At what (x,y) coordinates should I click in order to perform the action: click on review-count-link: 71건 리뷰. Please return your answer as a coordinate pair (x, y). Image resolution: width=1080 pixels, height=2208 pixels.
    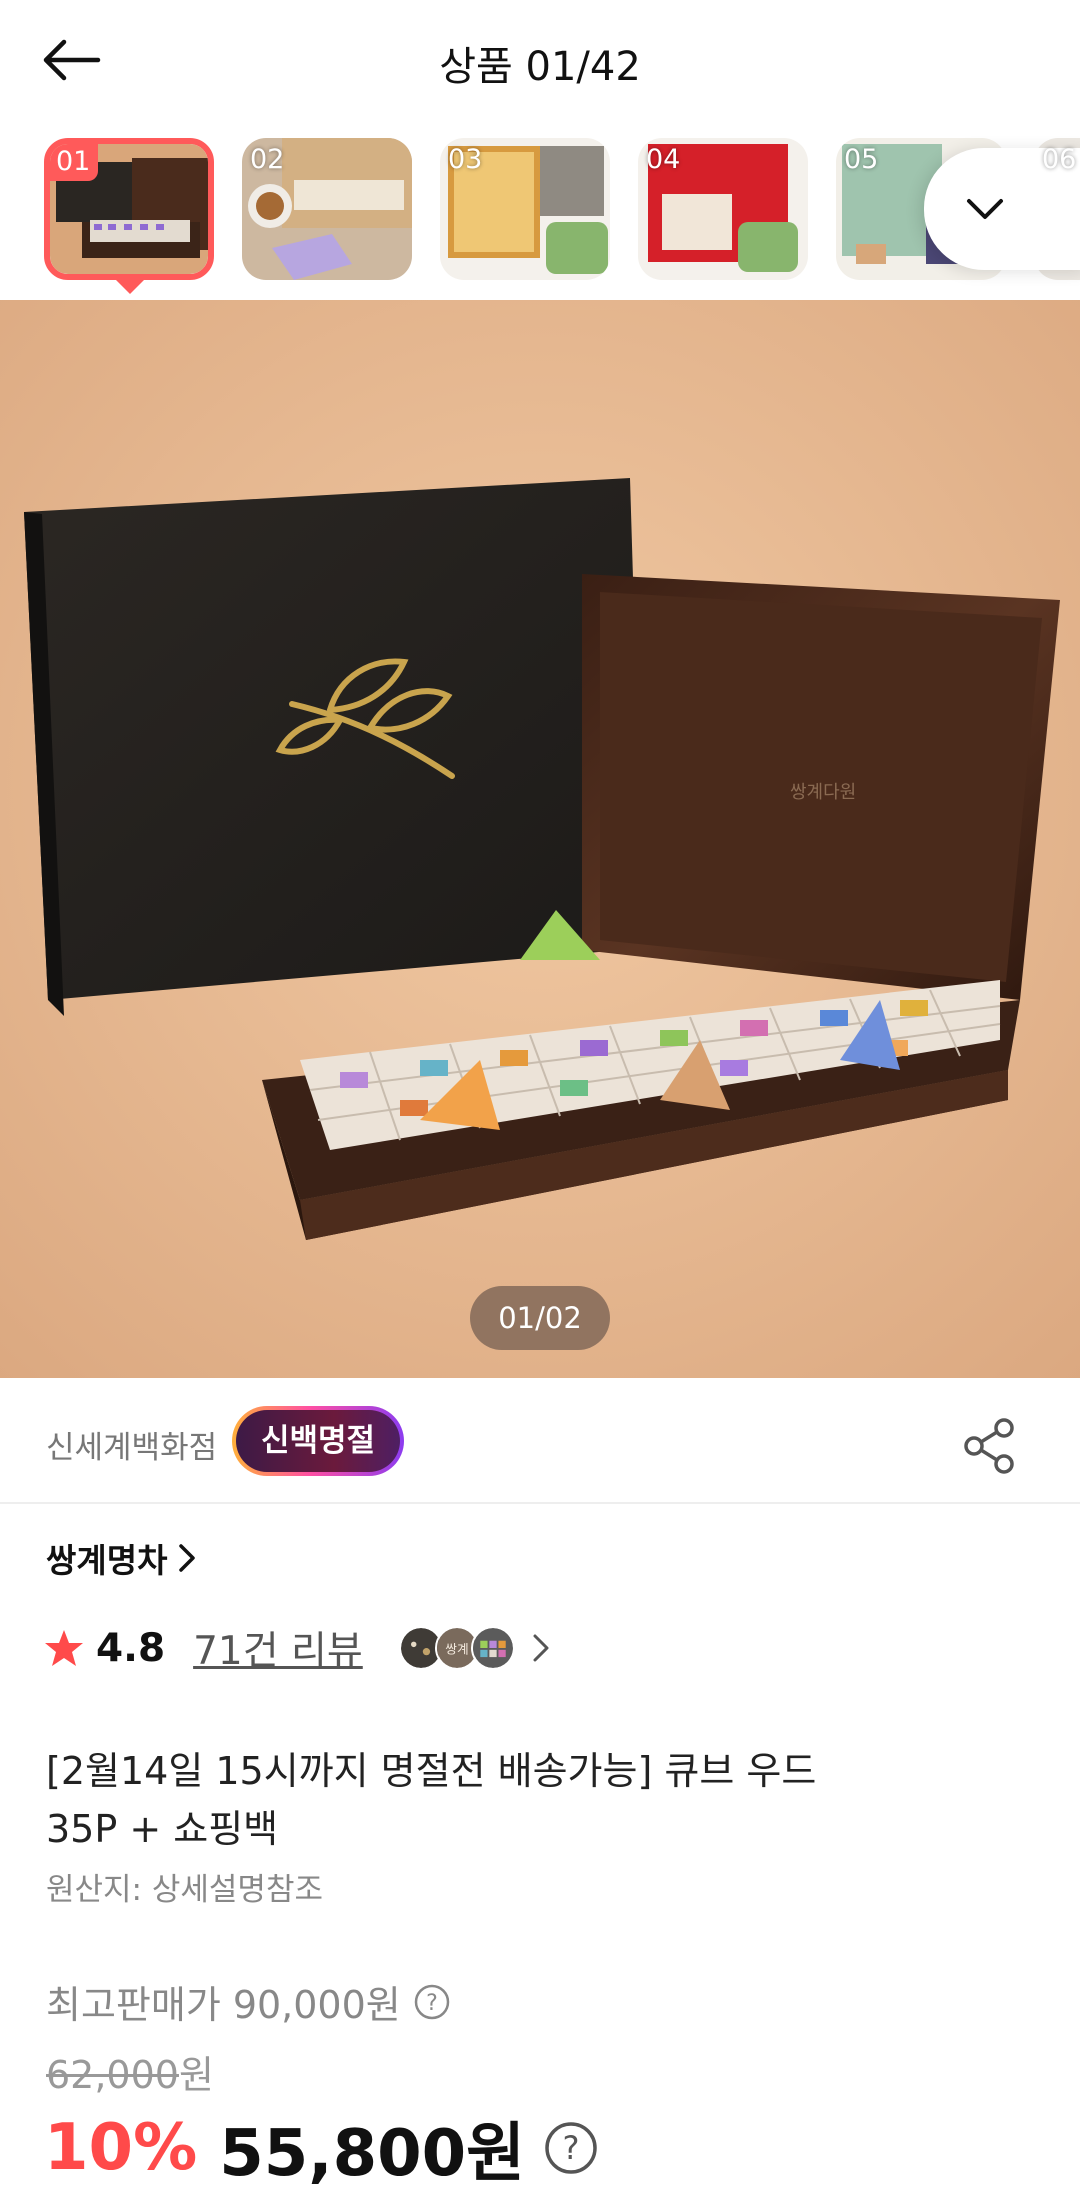
    Looking at the image, I should click on (278, 1648).